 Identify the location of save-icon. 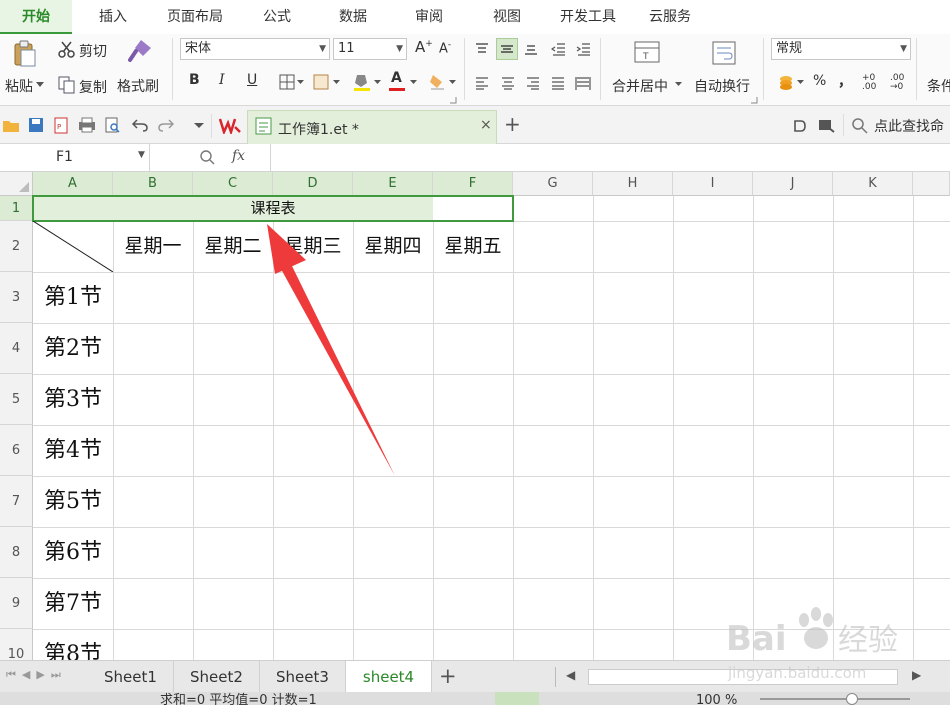
(36, 125).